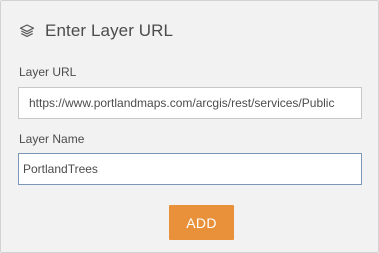  I want to click on layer-name-label: Layer Name, so click(52, 139).